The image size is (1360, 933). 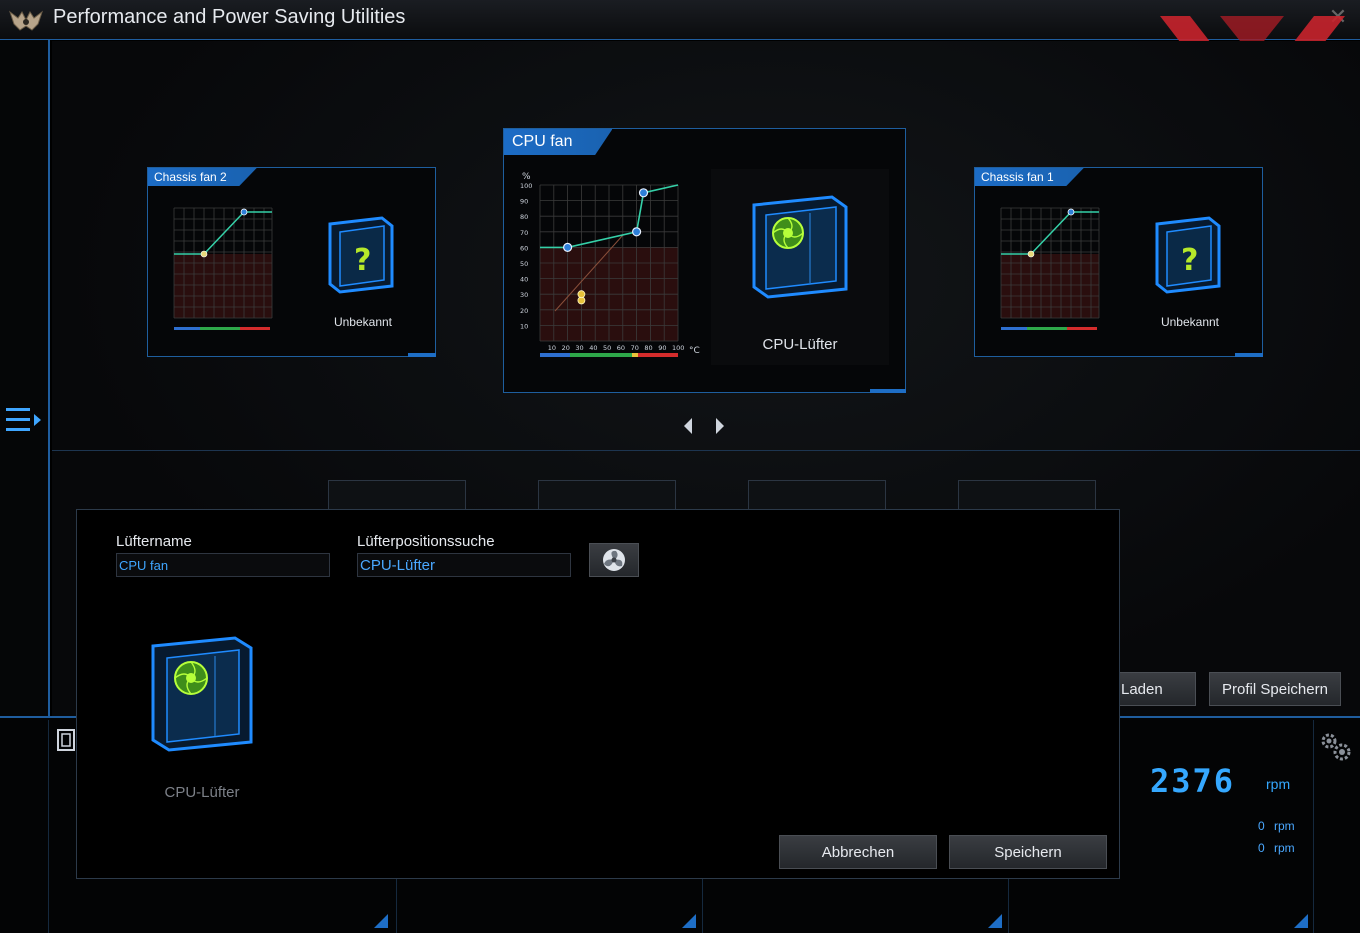 What do you see at coordinates (24, 420) in the screenshot?
I see `menu-expand-icon` at bounding box center [24, 420].